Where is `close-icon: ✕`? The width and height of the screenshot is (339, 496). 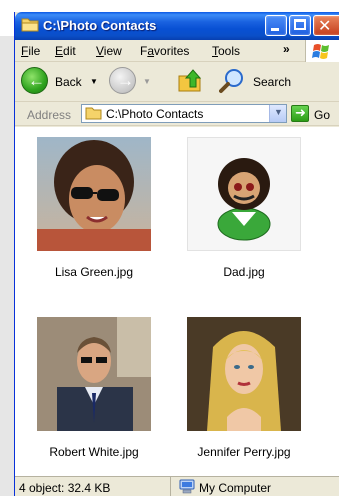 close-icon: ✕ is located at coordinates (325, 26).